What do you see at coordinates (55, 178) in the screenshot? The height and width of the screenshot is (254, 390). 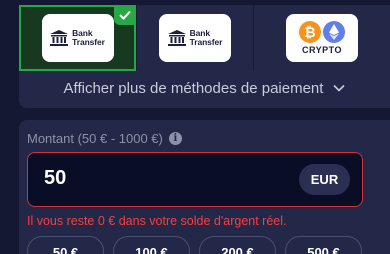 I see `amount-value: 50` at bounding box center [55, 178].